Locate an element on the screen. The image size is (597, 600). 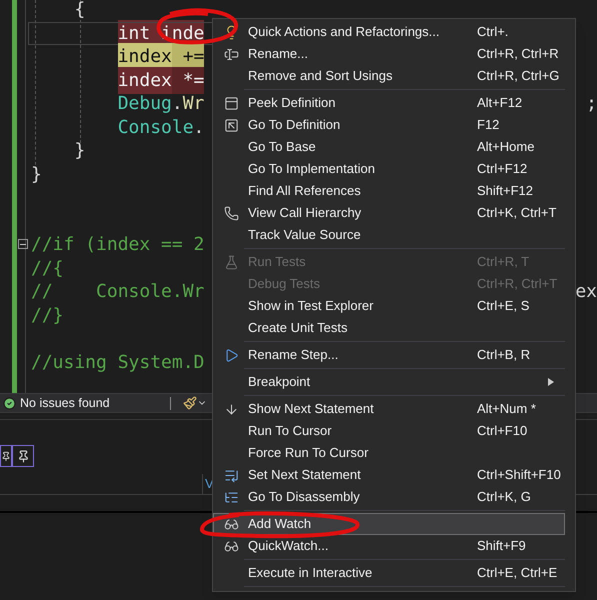
menu-item: Go To Disassembly Ctrl+K, G is located at coordinates (389, 497).